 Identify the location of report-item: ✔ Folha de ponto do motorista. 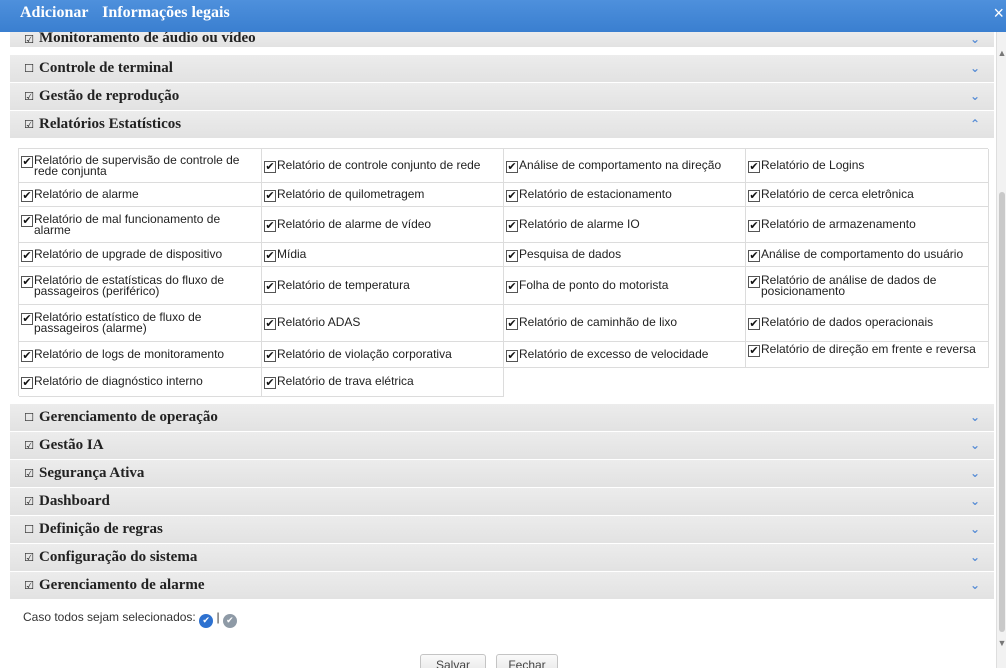
(625, 286).